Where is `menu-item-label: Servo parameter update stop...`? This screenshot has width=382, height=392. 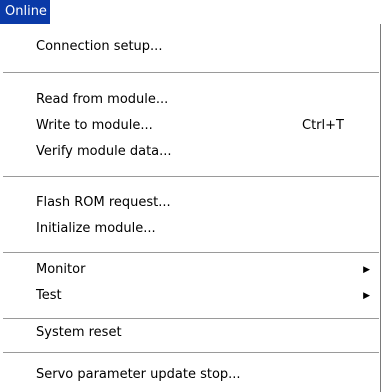 menu-item-label: Servo parameter update stop... is located at coordinates (138, 374).